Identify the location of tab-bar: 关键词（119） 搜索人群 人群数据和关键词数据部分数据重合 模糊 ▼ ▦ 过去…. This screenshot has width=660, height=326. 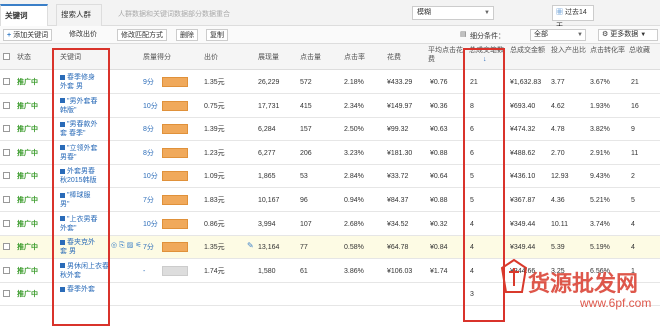
(330, 20).